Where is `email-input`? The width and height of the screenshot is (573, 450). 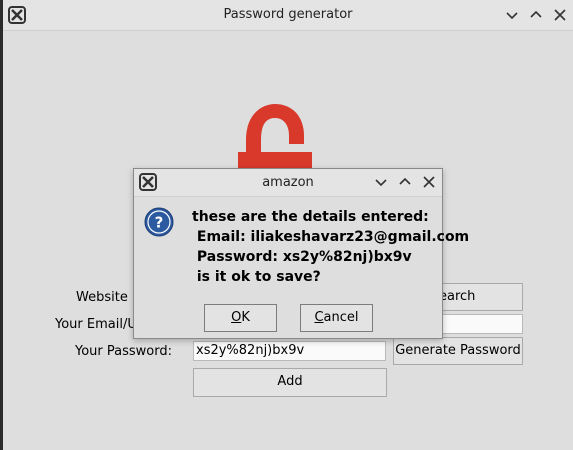 email-input is located at coordinates (481, 324).